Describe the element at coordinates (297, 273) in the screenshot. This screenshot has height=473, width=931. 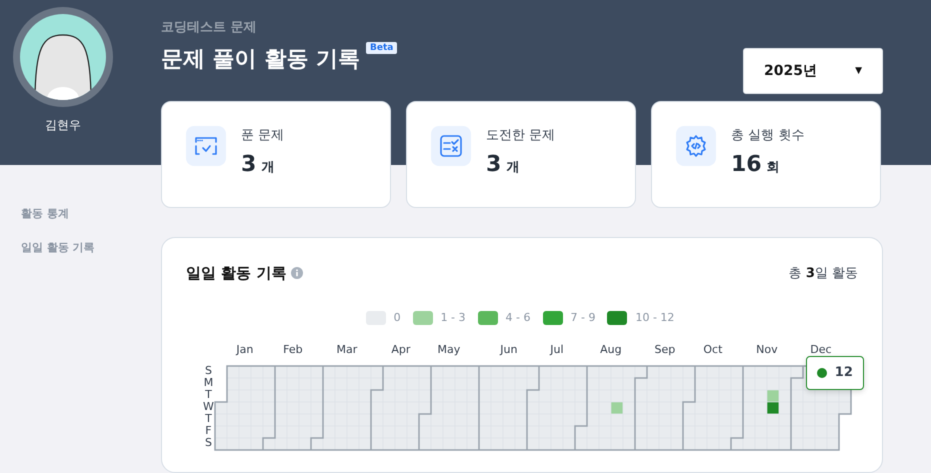
I see `info-icon` at that location.